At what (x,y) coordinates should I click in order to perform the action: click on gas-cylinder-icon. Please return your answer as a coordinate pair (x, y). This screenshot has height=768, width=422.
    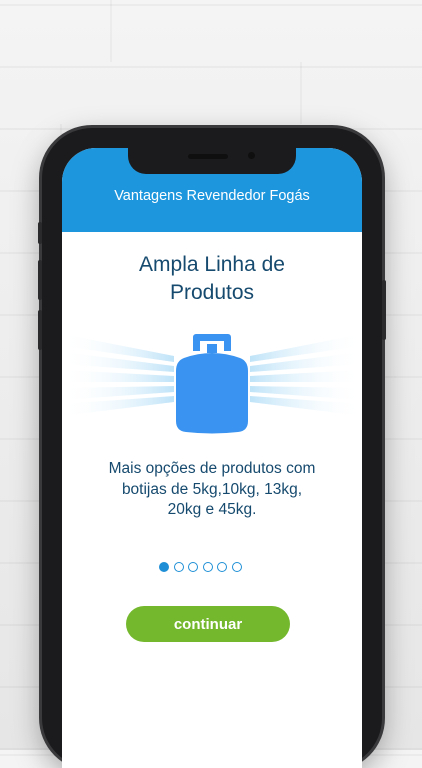
    Looking at the image, I should click on (212, 384).